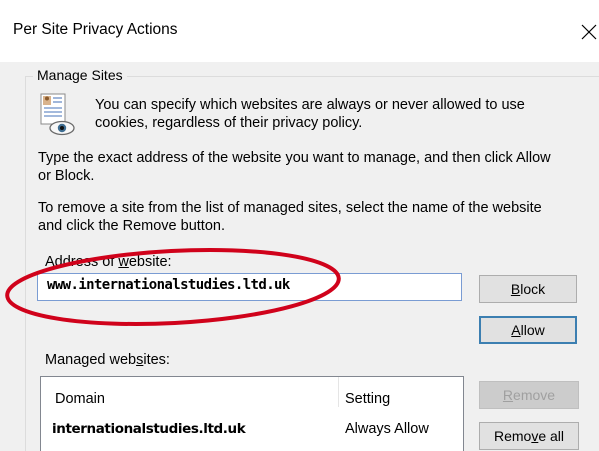 The height and width of the screenshot is (451, 599). I want to click on allow-button: Allow, so click(528, 330).